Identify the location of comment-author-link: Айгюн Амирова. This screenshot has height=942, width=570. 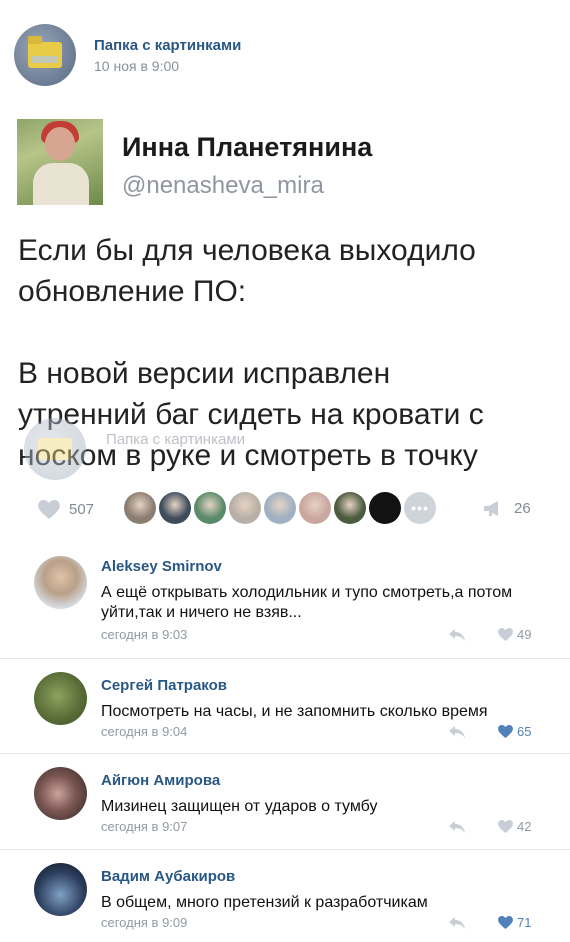
(160, 780).